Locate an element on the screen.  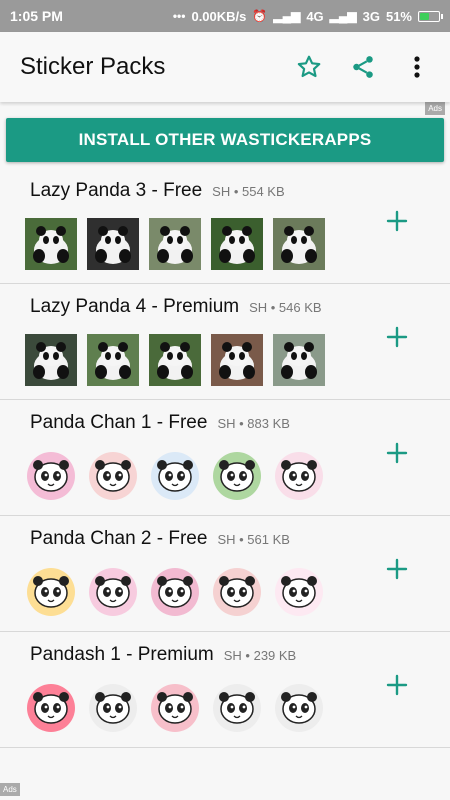
sticker-pack-row: Panda Chan 1 - Free SH • 883 KB is located at coordinates (225, 458).